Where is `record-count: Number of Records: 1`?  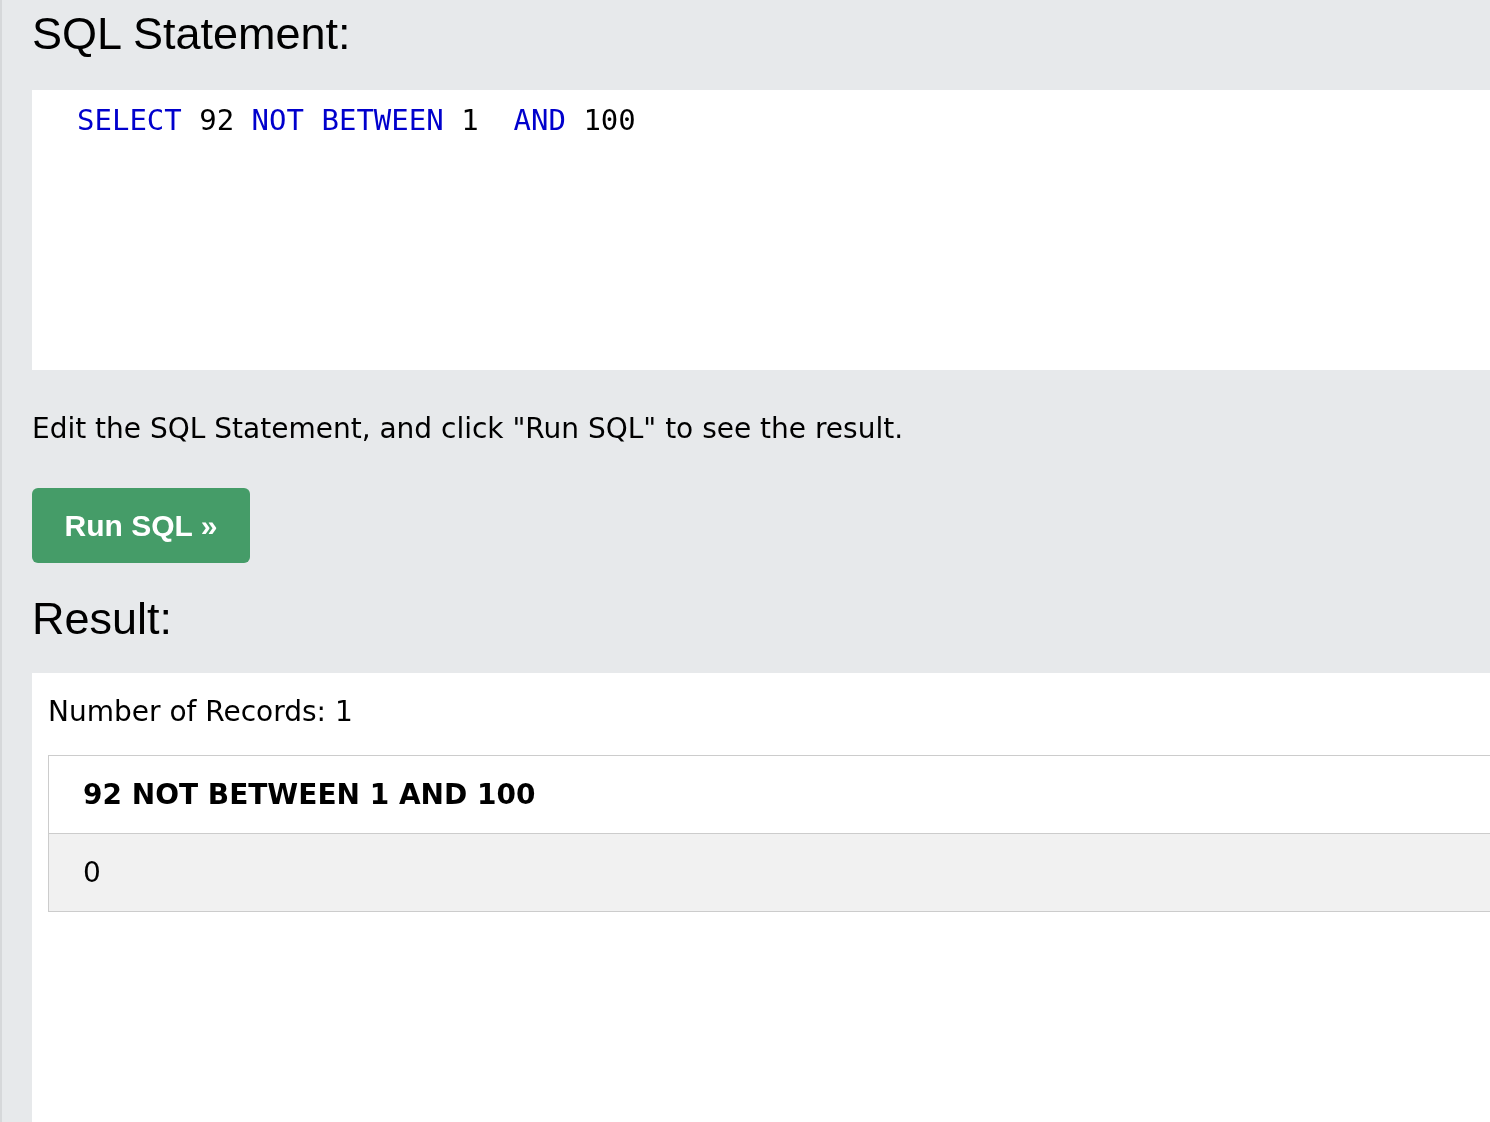
record-count: Number of Records: 1 is located at coordinates (200, 712).